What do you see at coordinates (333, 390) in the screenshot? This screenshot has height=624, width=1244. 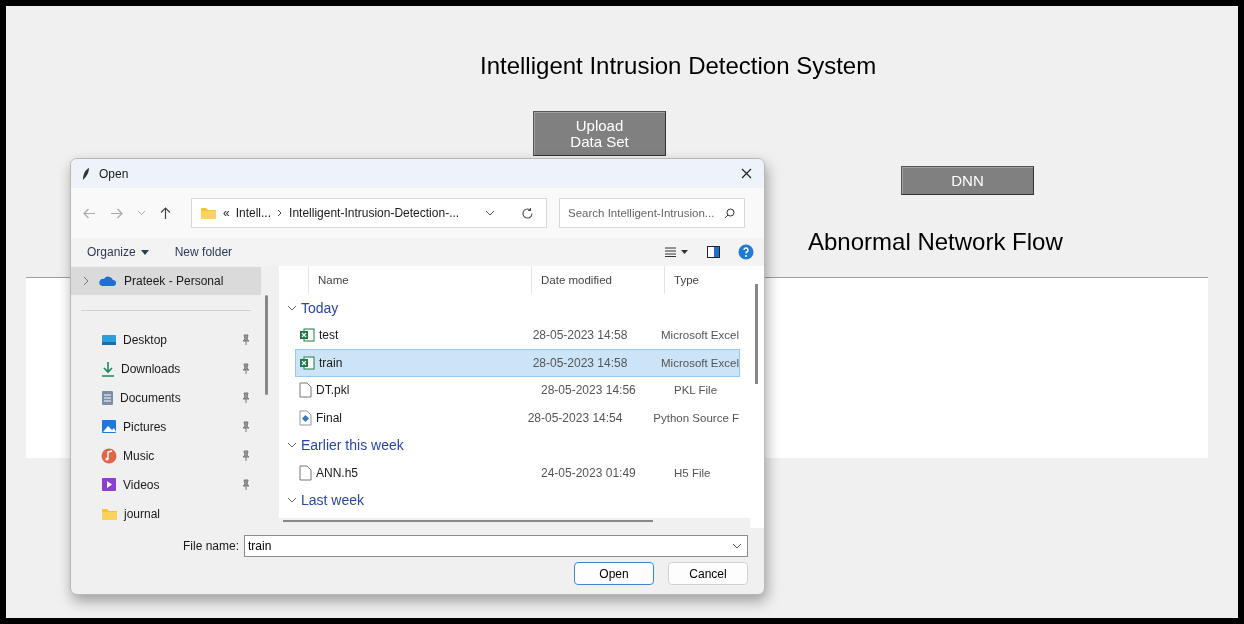 I see `file-name: DT.pkl` at bounding box center [333, 390].